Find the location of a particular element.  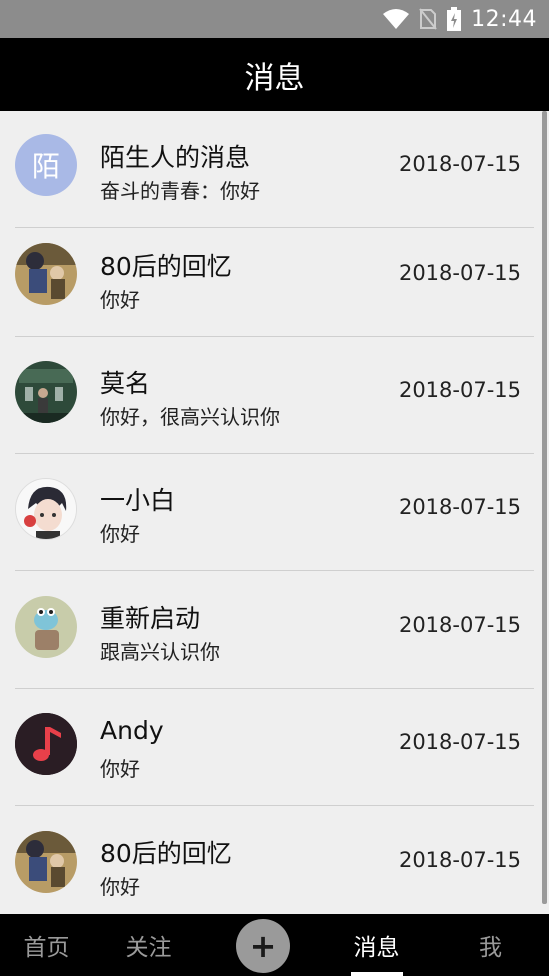

music-note-avatar is located at coordinates (46, 744).